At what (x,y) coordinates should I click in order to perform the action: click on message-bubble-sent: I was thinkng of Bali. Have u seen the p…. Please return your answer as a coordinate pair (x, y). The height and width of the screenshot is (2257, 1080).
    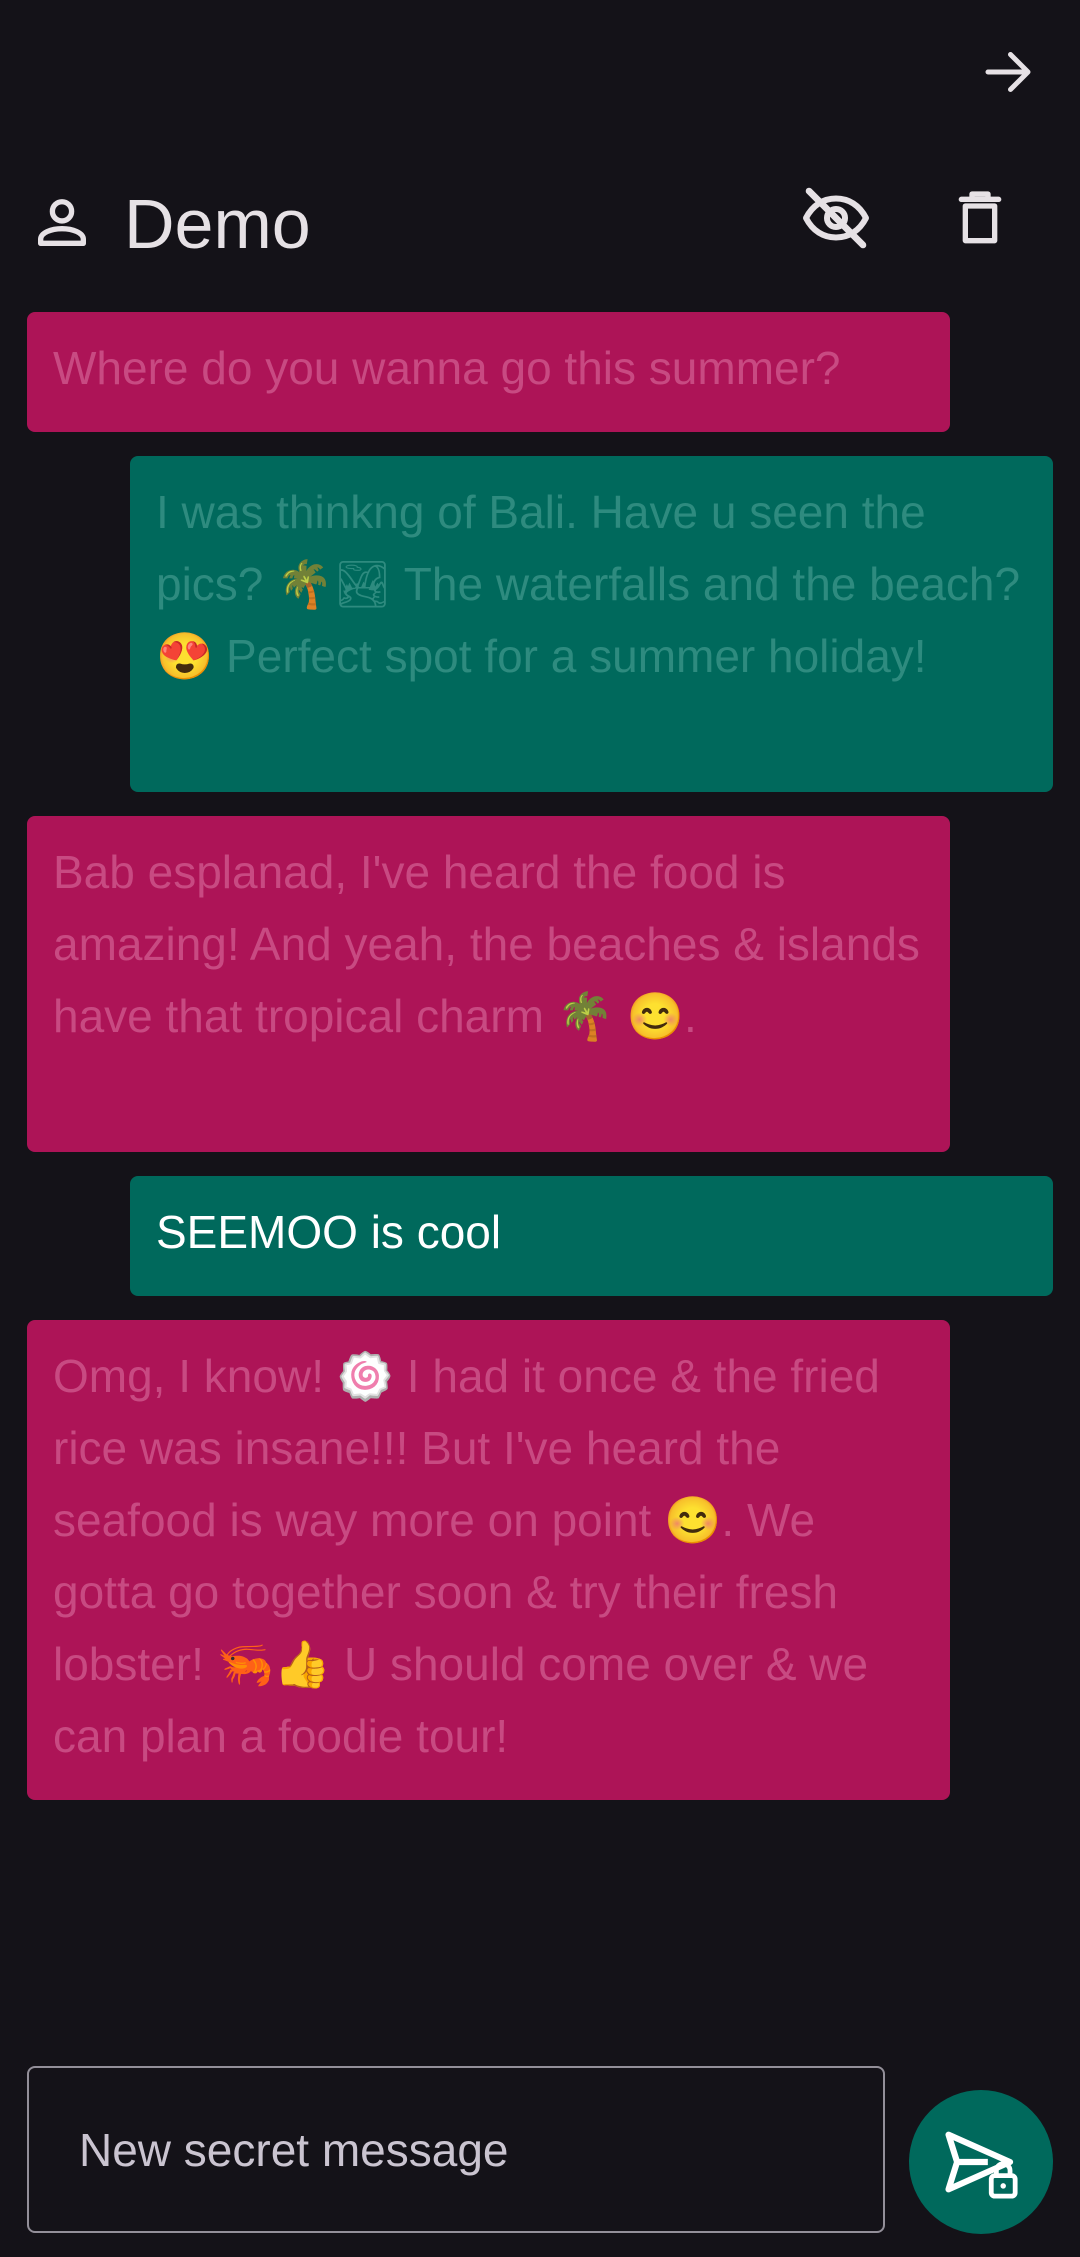
    Looking at the image, I should click on (591, 624).